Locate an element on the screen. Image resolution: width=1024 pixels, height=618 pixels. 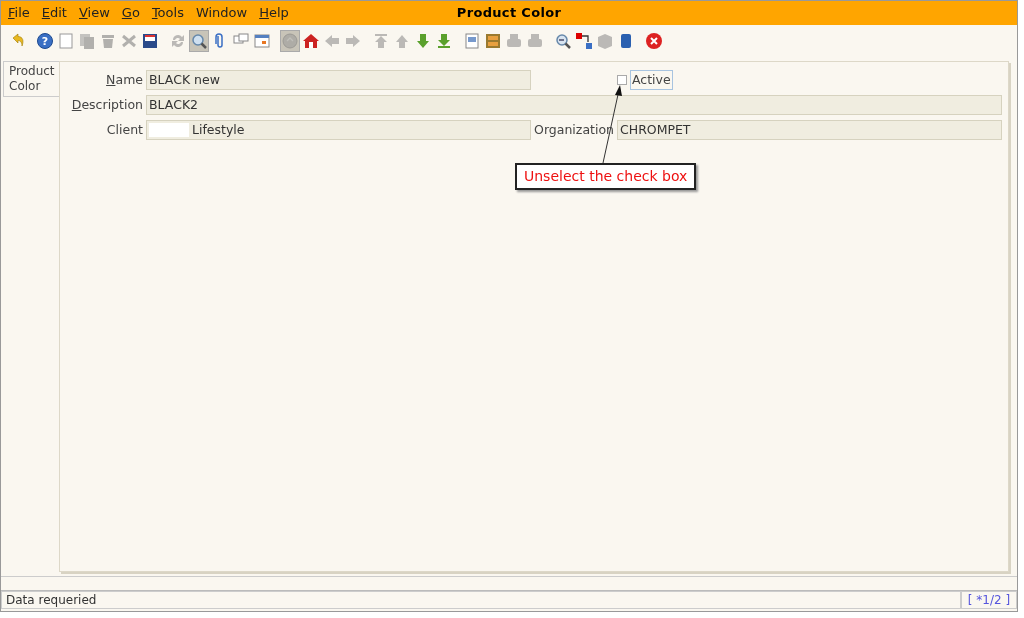
name-label: Name is located at coordinates (124, 79).